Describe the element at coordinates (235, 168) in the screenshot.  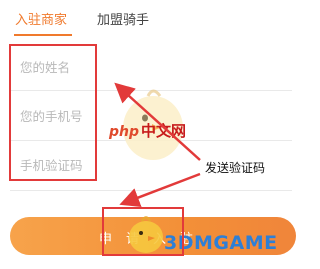
I see `annotation-send-code: 发送验证码` at that location.